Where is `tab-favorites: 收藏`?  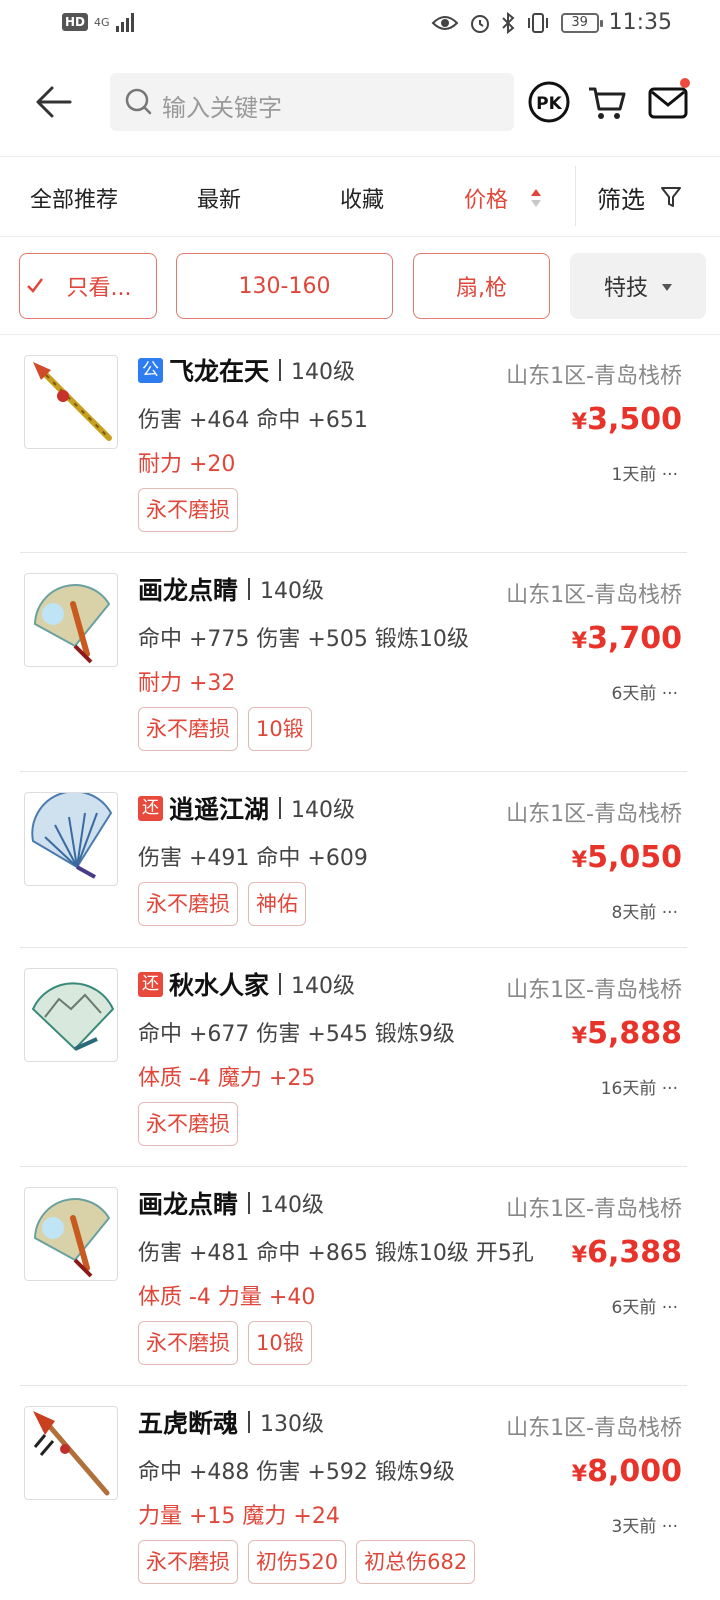 tab-favorites: 收藏 is located at coordinates (362, 198).